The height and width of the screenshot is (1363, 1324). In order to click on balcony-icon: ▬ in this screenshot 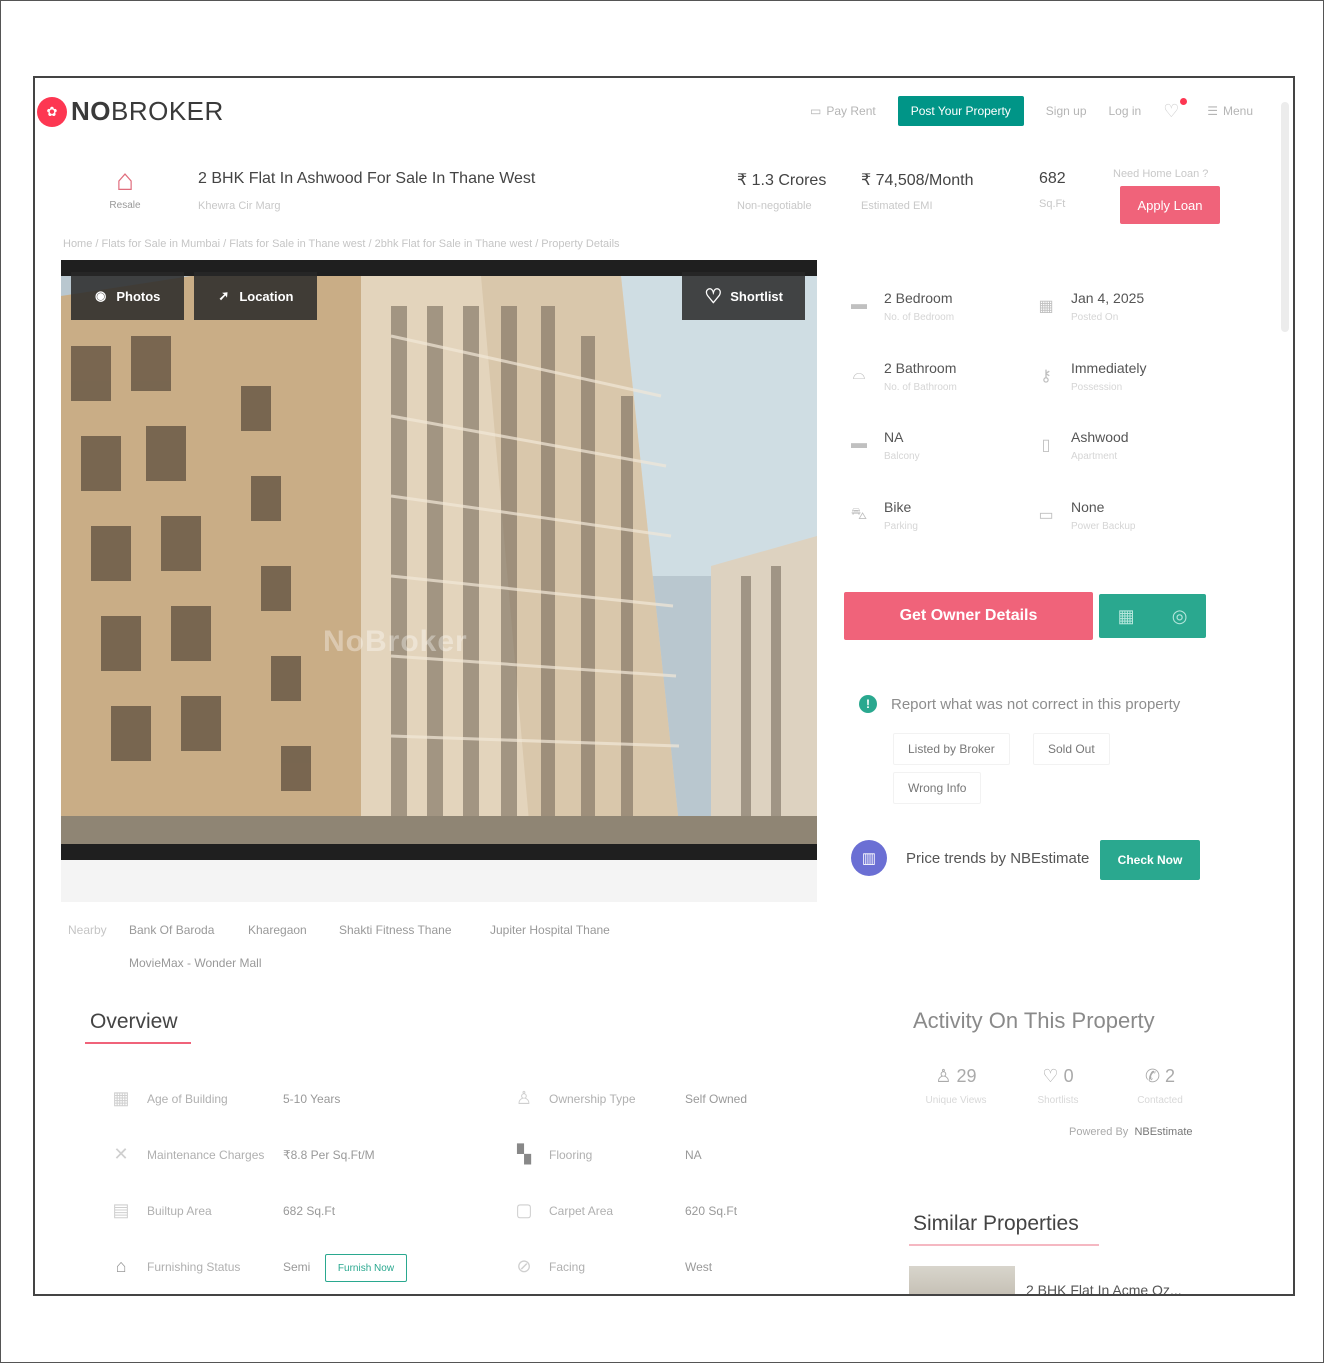, I will do `click(859, 443)`.